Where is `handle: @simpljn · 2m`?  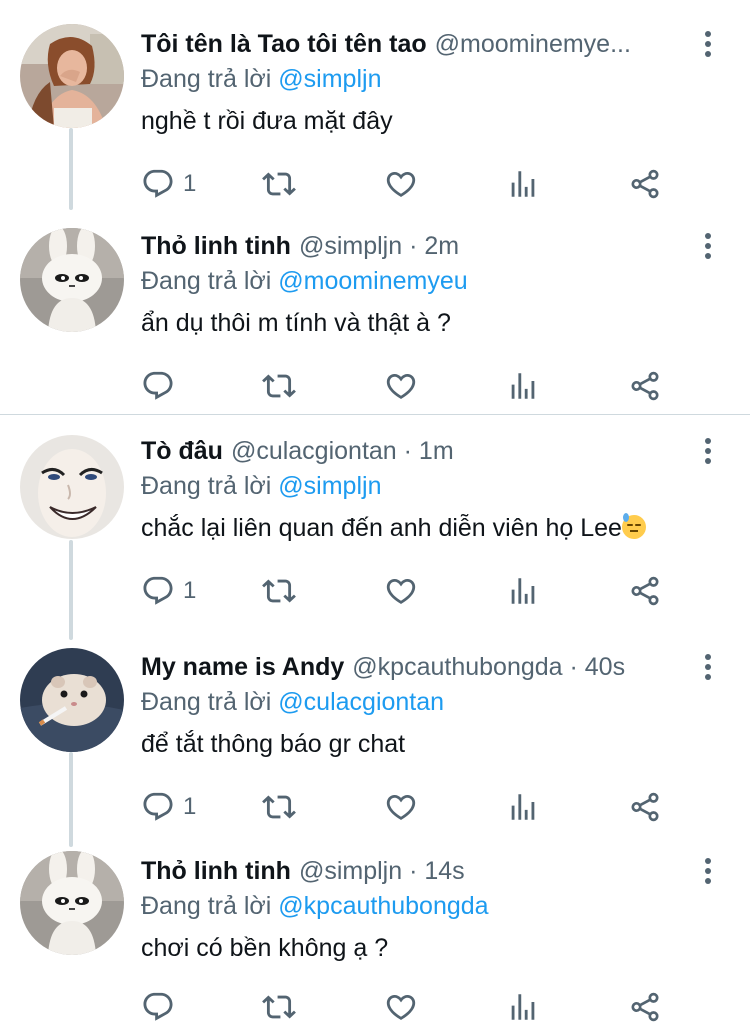 handle: @simpljn · 2m is located at coordinates (379, 246).